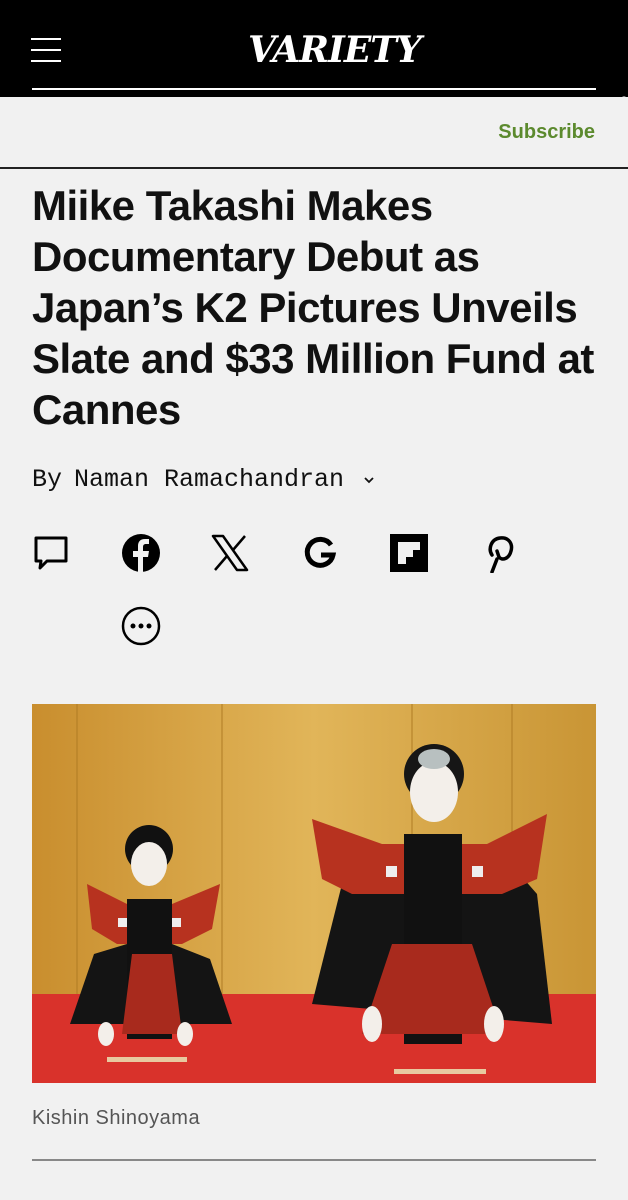 The height and width of the screenshot is (1200, 628). I want to click on image-caption: Kishin Shinoyama, so click(116, 1118).